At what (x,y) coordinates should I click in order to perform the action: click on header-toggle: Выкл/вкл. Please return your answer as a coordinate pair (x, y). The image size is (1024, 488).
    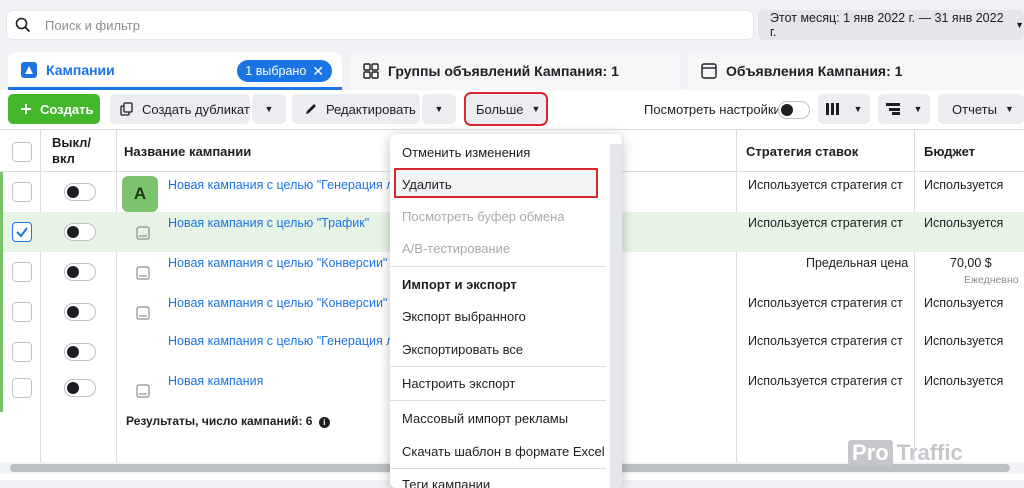
    Looking at the image, I should click on (82, 151).